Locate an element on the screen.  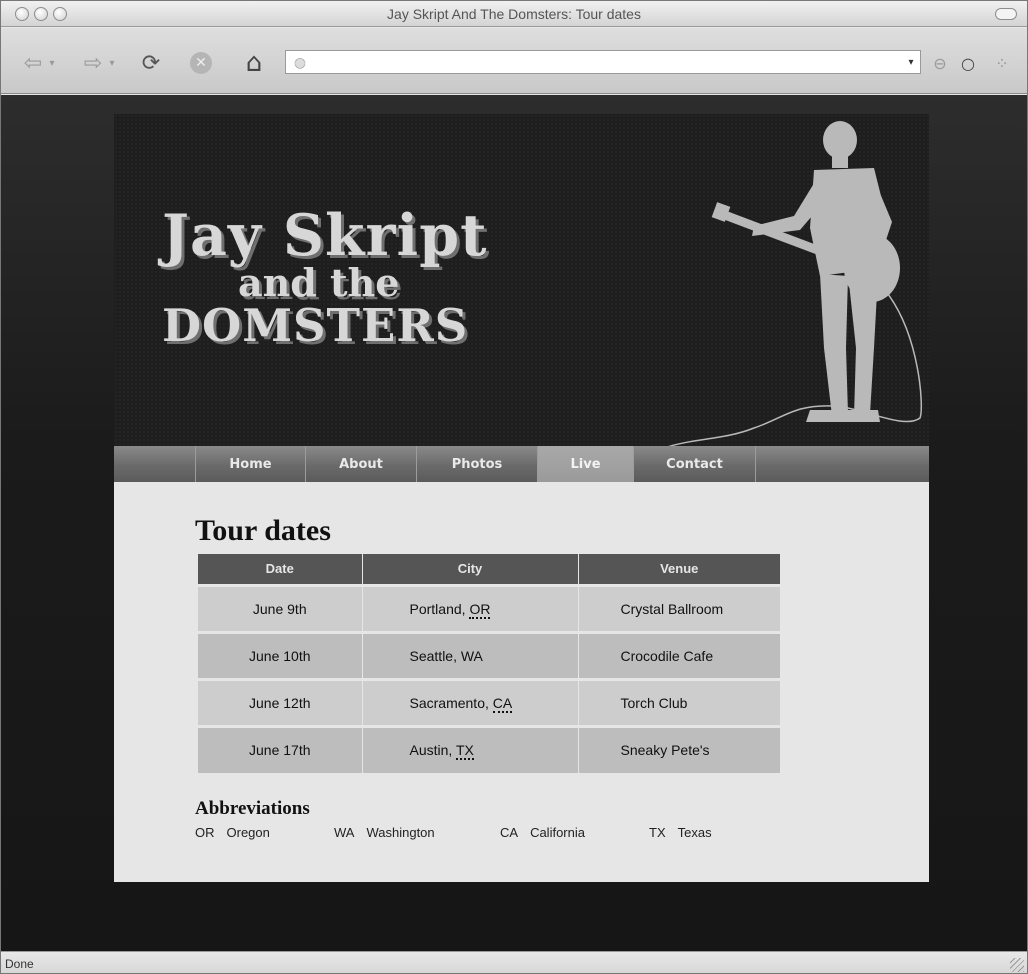
cell-venue: Sneaky Pete's is located at coordinates (678, 748).